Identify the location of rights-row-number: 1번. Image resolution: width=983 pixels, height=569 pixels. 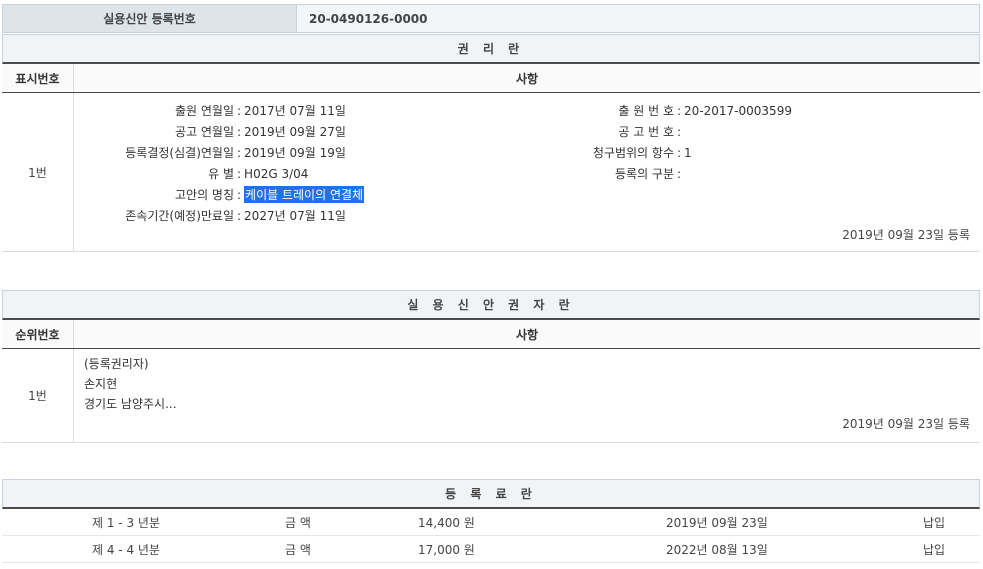
(38, 172).